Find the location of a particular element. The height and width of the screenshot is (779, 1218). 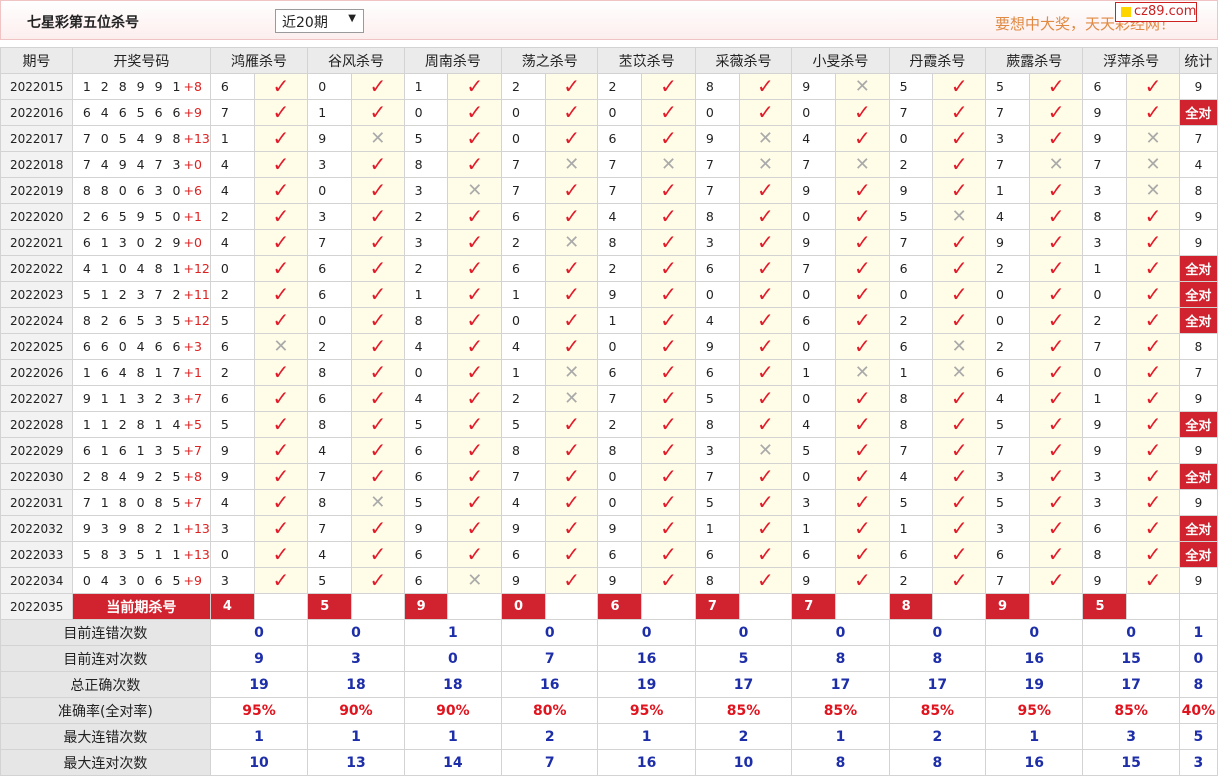

chevron-down-icon: ▼ is located at coordinates (352, 18).